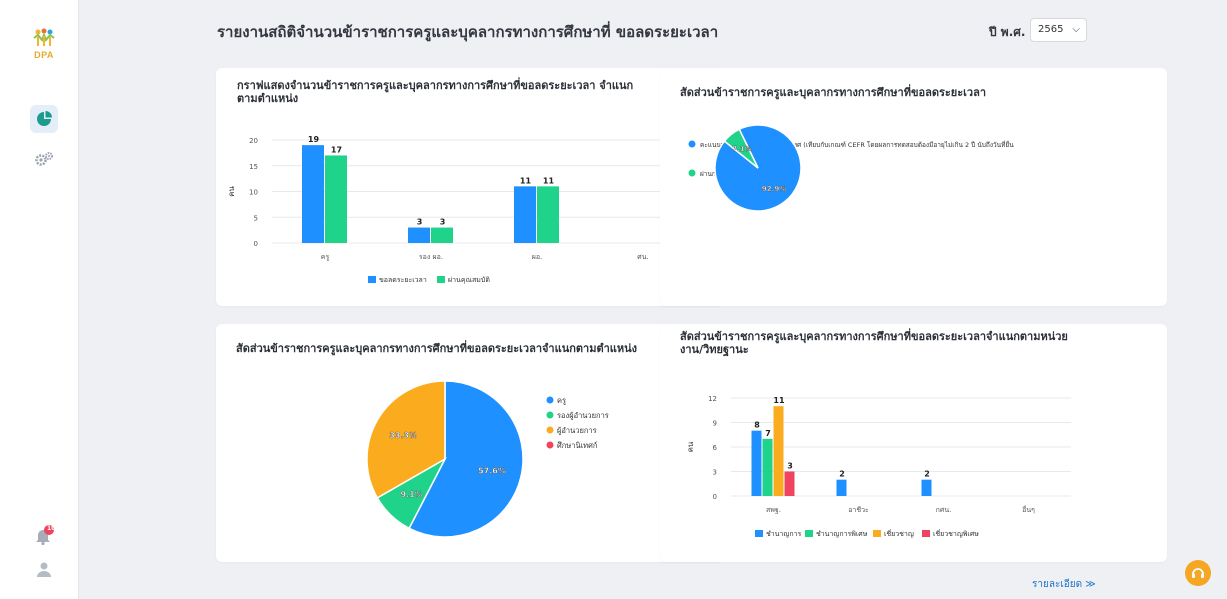 The image size is (1227, 599). I want to click on pie-data-label: 33.3%, so click(403, 435).